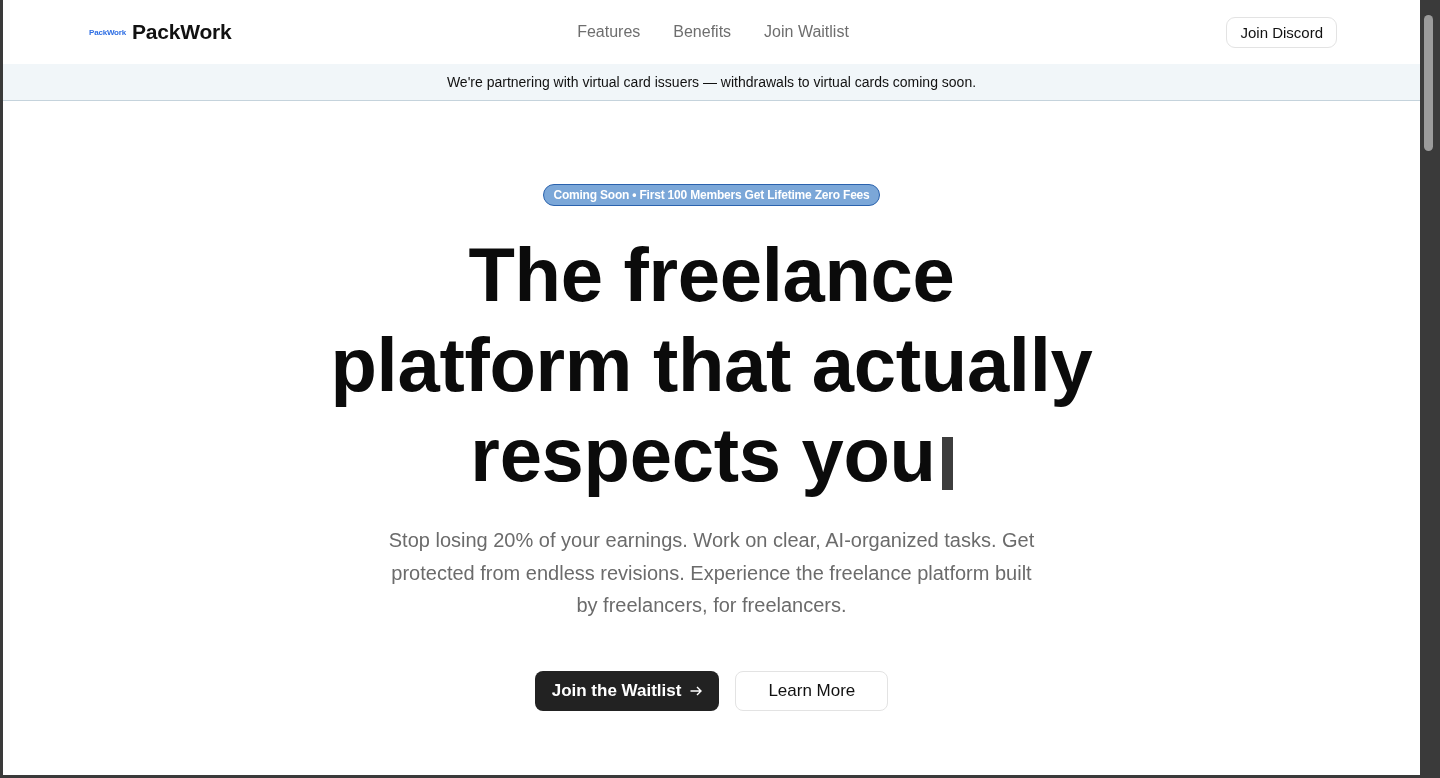 The width and height of the screenshot is (1440, 778). Describe the element at coordinates (627, 690) in the screenshot. I see `join-waitlist-button: Join the Waitlist` at that location.